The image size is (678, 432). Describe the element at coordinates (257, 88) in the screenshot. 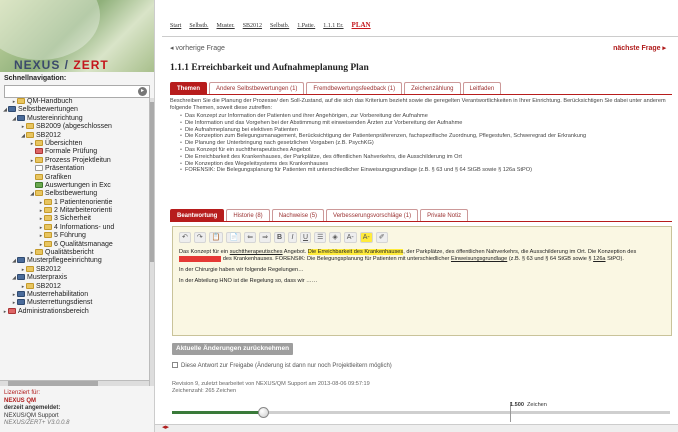

I see `tab-other-self-assessments: Andere Selbstbewertungen (1)` at that location.